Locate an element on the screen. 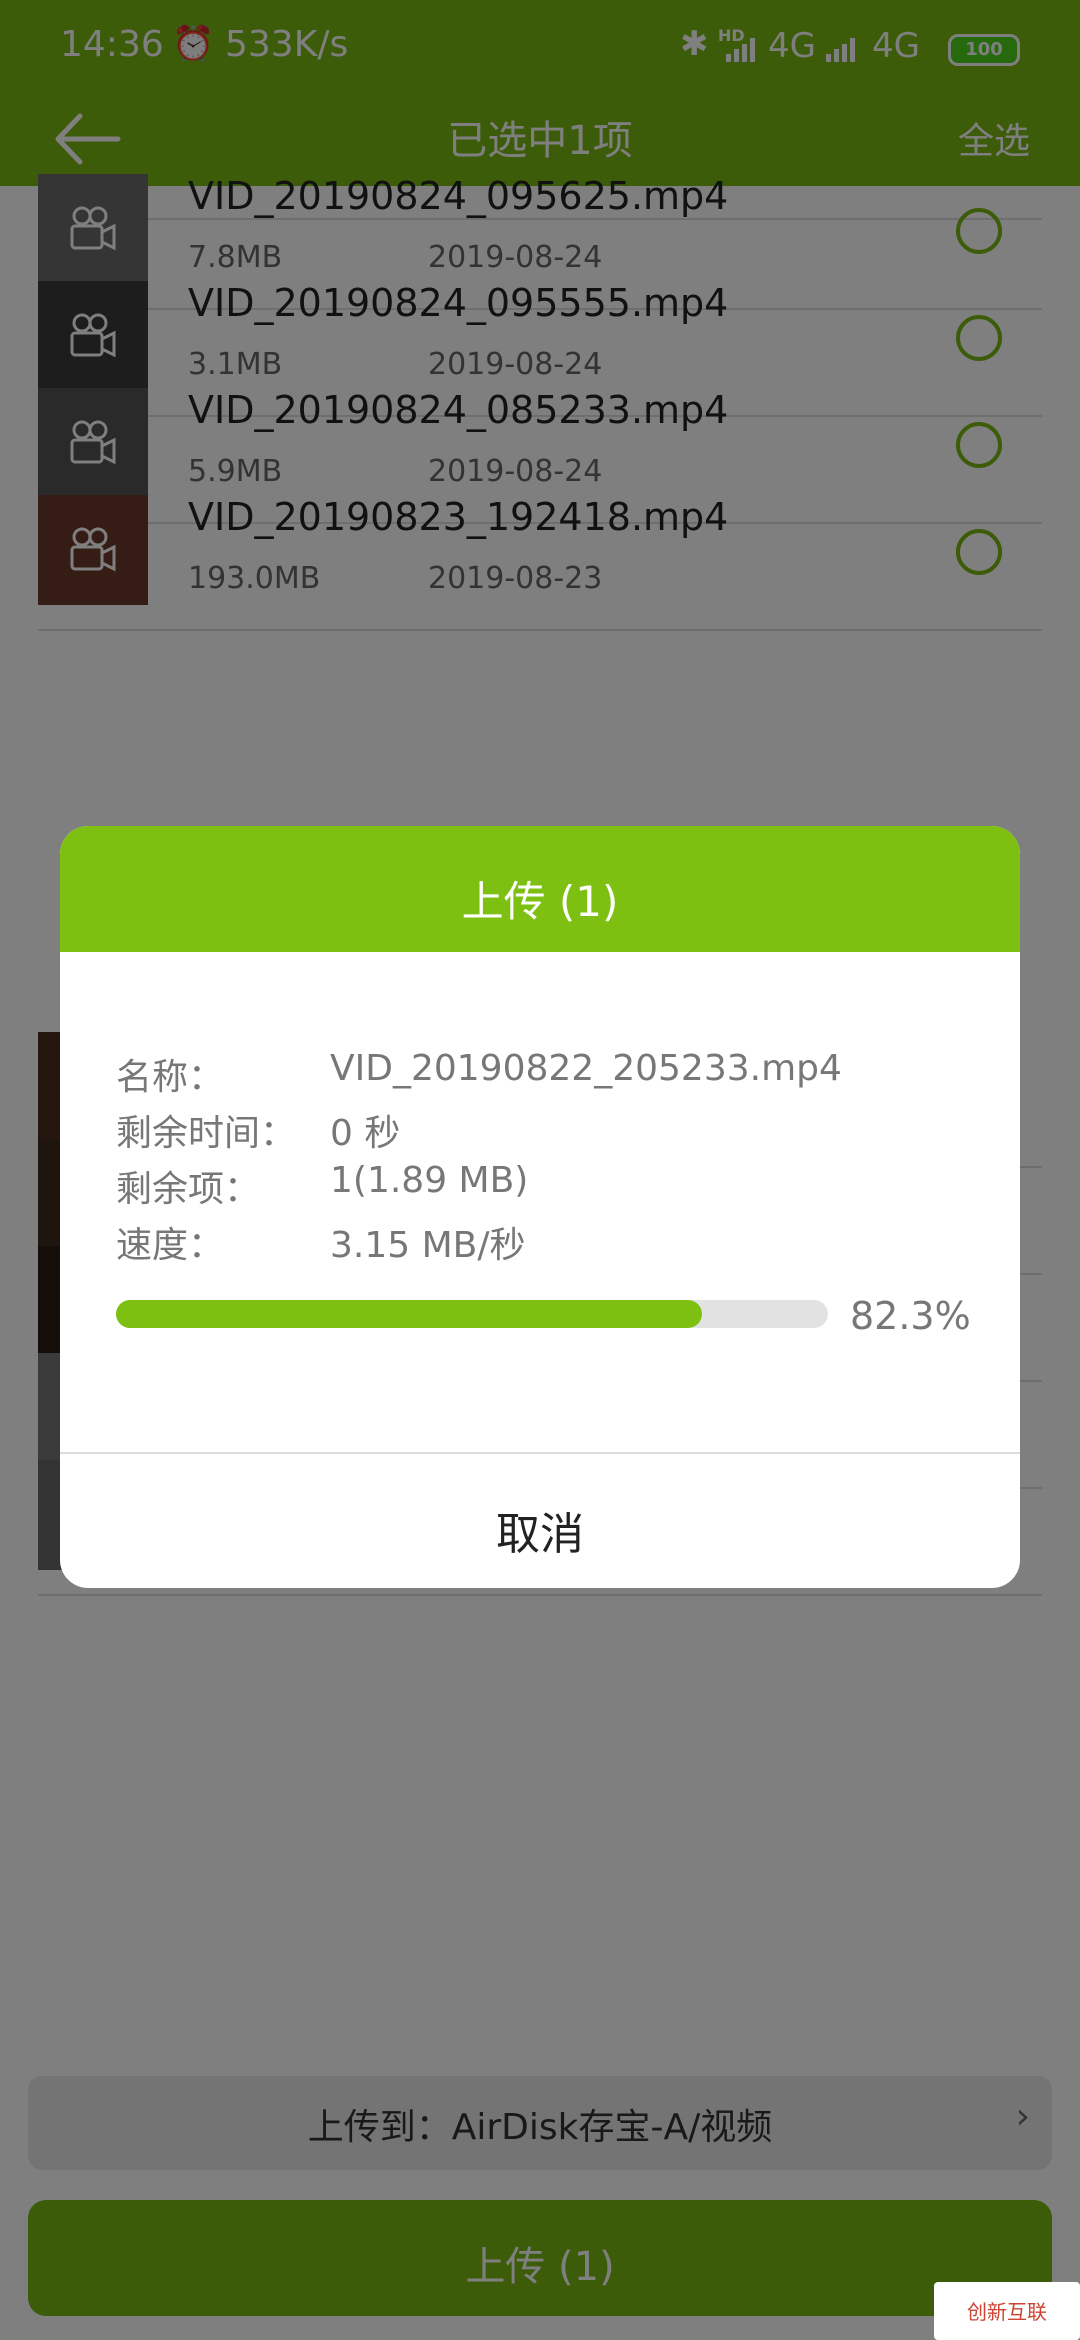 This screenshot has width=1080, height=2340. speed-label: 速度： is located at coordinates (170, 1245).